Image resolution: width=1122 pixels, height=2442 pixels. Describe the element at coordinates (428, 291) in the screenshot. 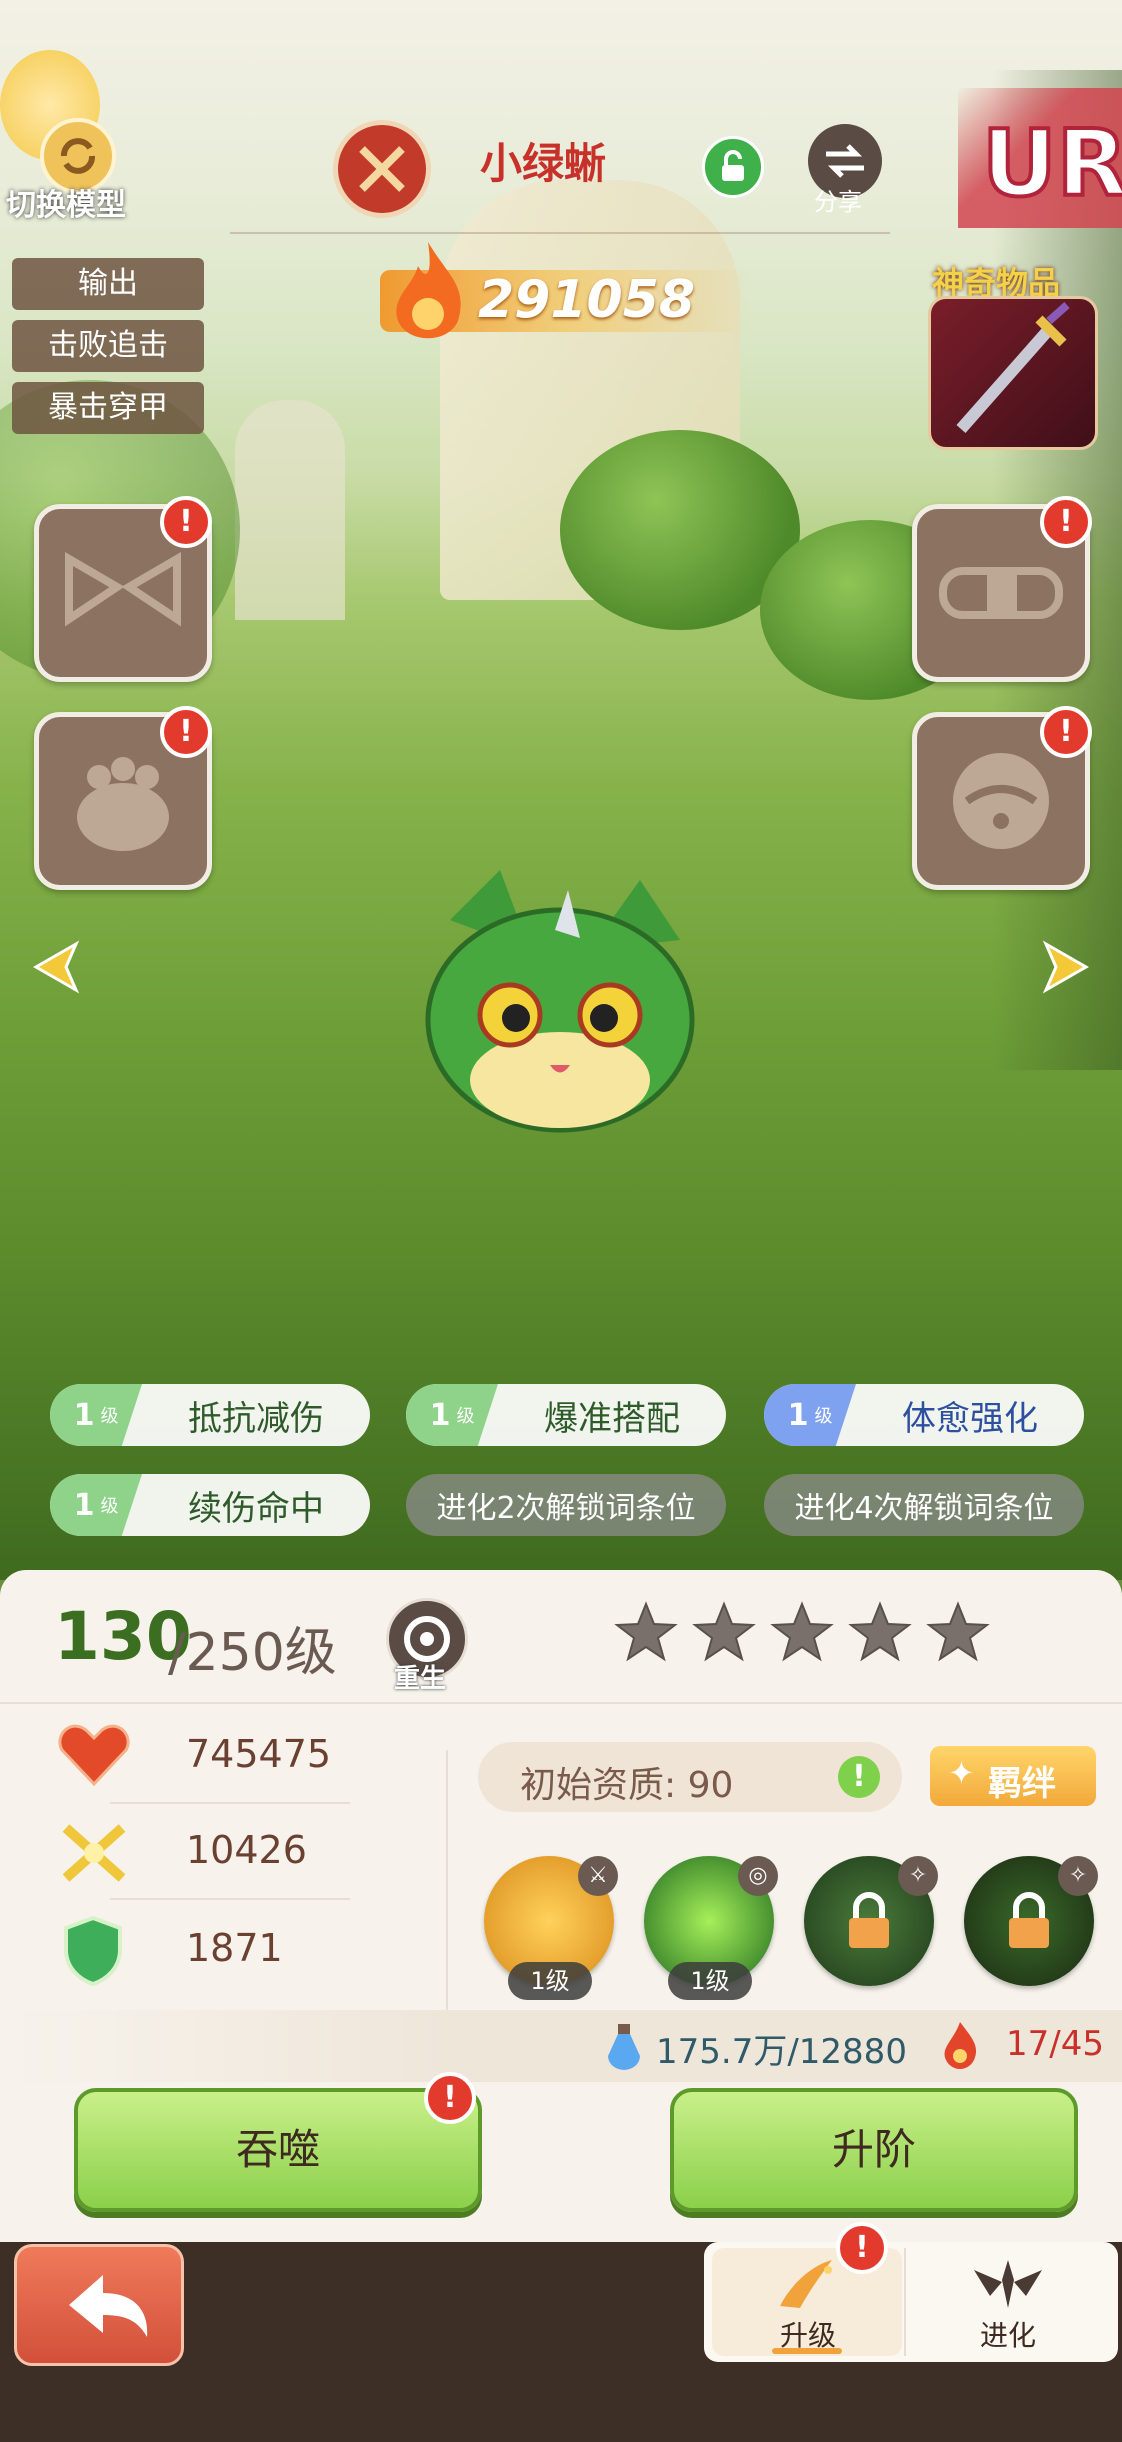

I see `flame-icon` at that location.